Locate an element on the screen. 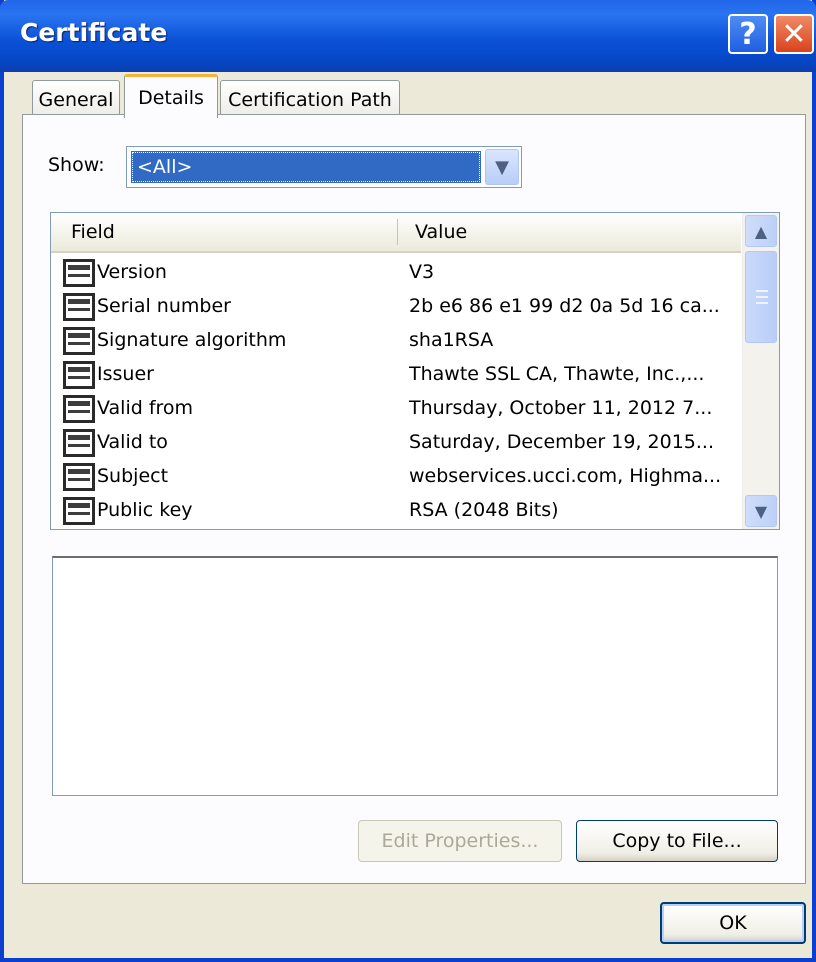 The image size is (816, 962). tab-details: Details is located at coordinates (171, 96).